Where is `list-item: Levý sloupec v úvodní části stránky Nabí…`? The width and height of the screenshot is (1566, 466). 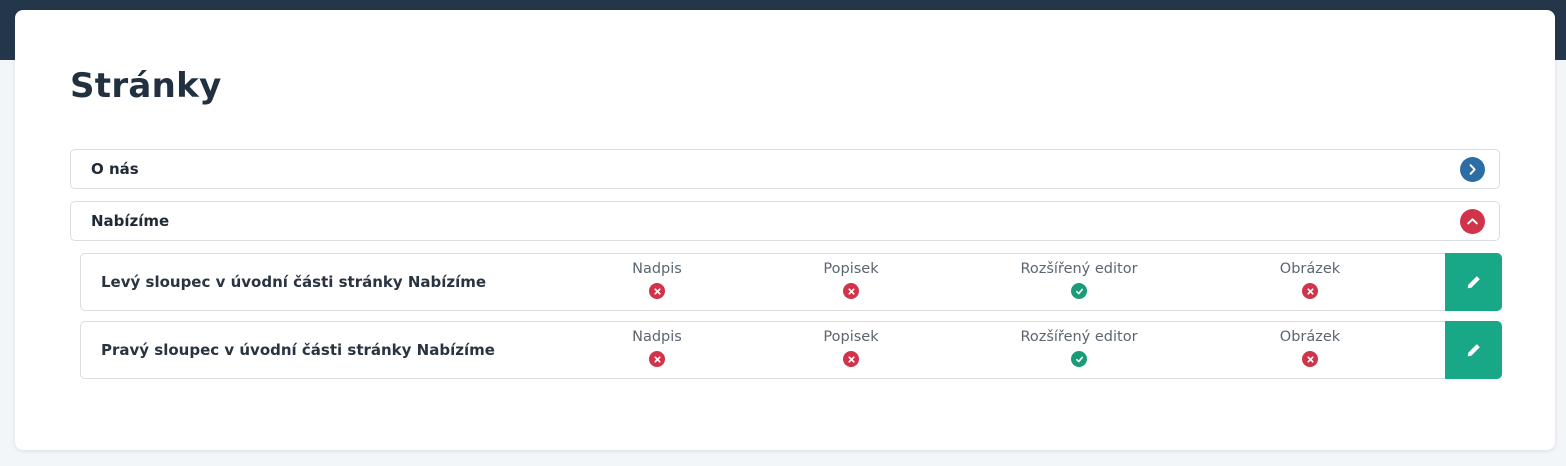
list-item: Levý sloupec v úvodní části stránky Nabí… is located at coordinates (791, 282).